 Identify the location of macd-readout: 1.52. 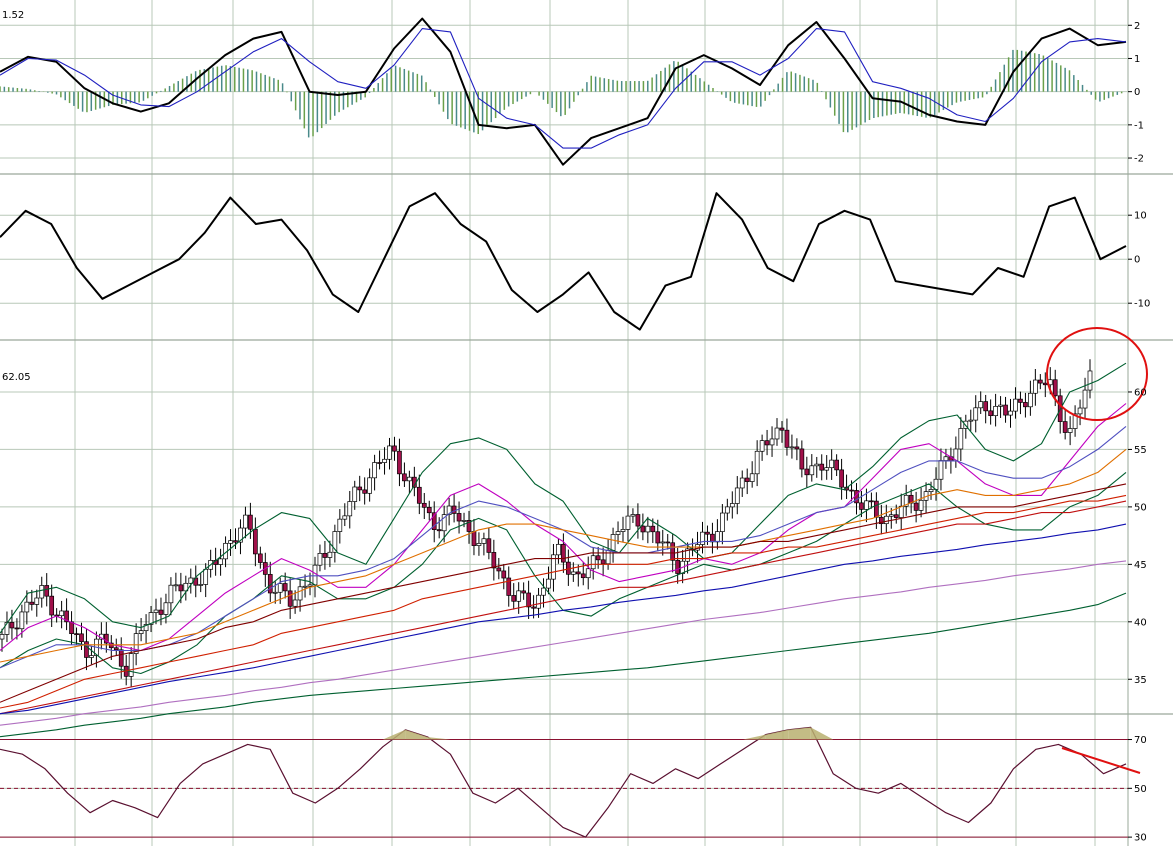
(13, 15).